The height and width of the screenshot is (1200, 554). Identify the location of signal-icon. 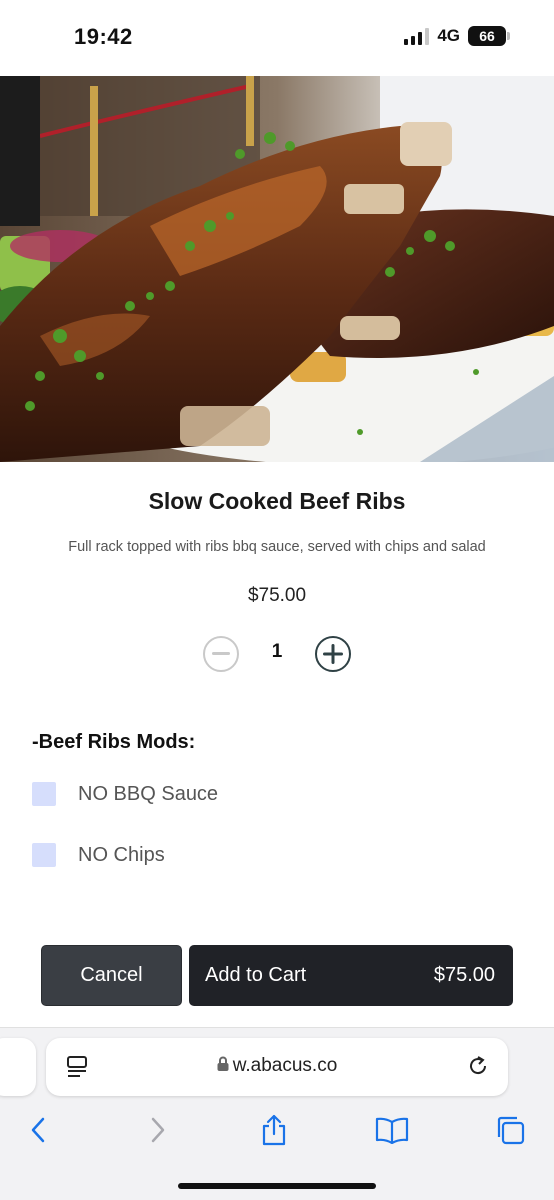
(417, 36).